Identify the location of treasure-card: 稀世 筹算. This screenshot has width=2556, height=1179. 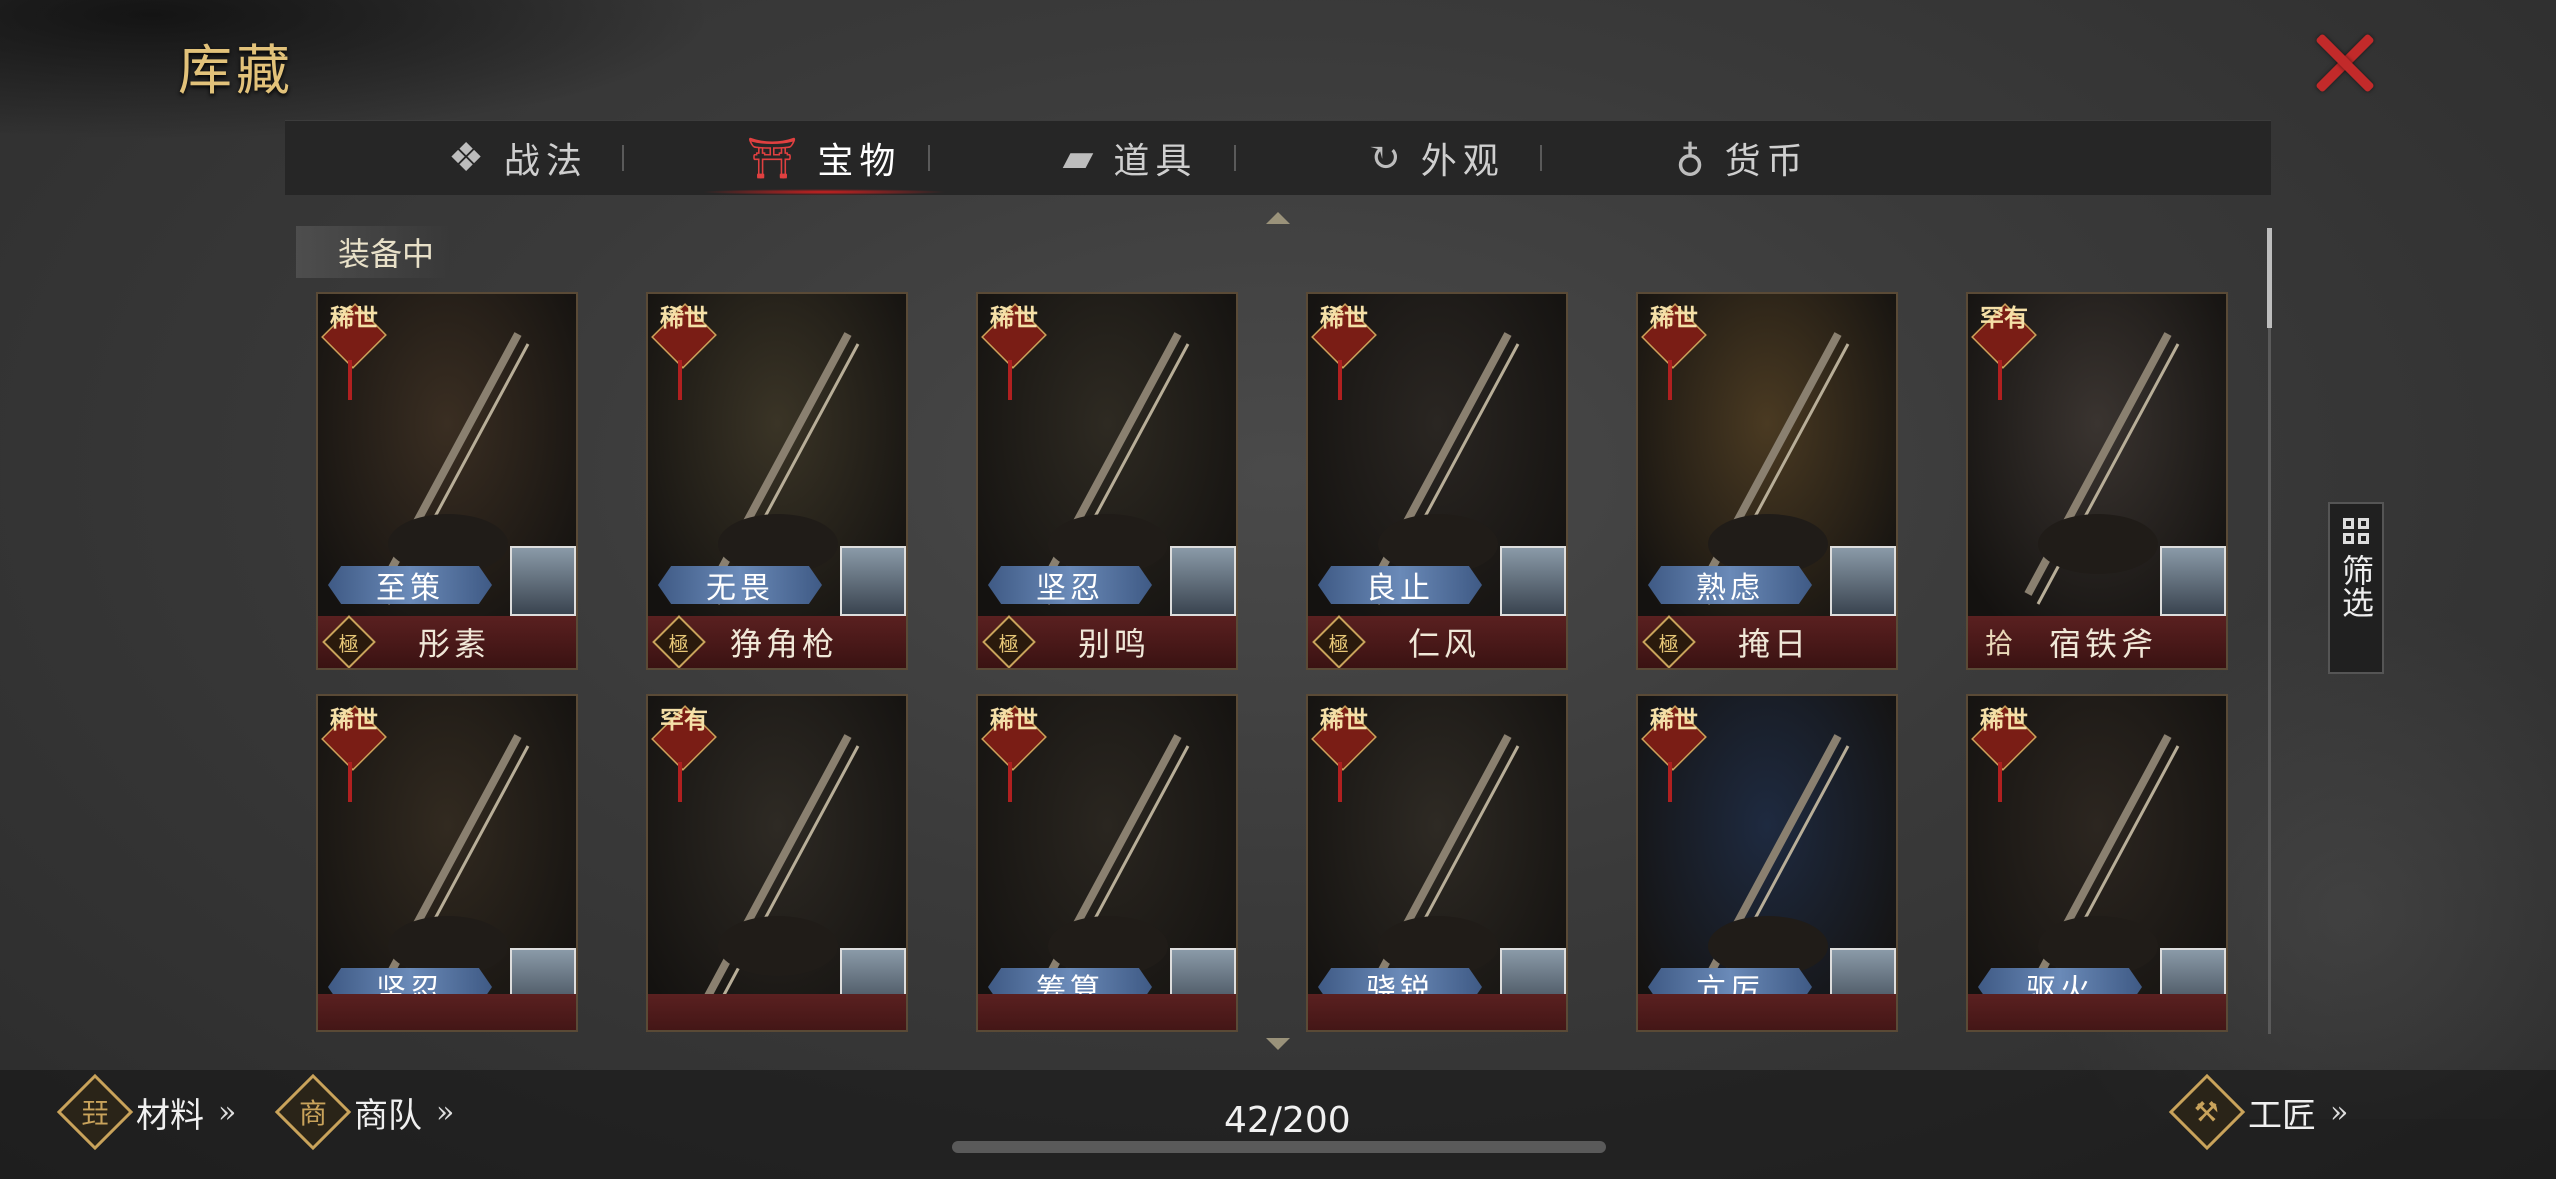
(1107, 863).